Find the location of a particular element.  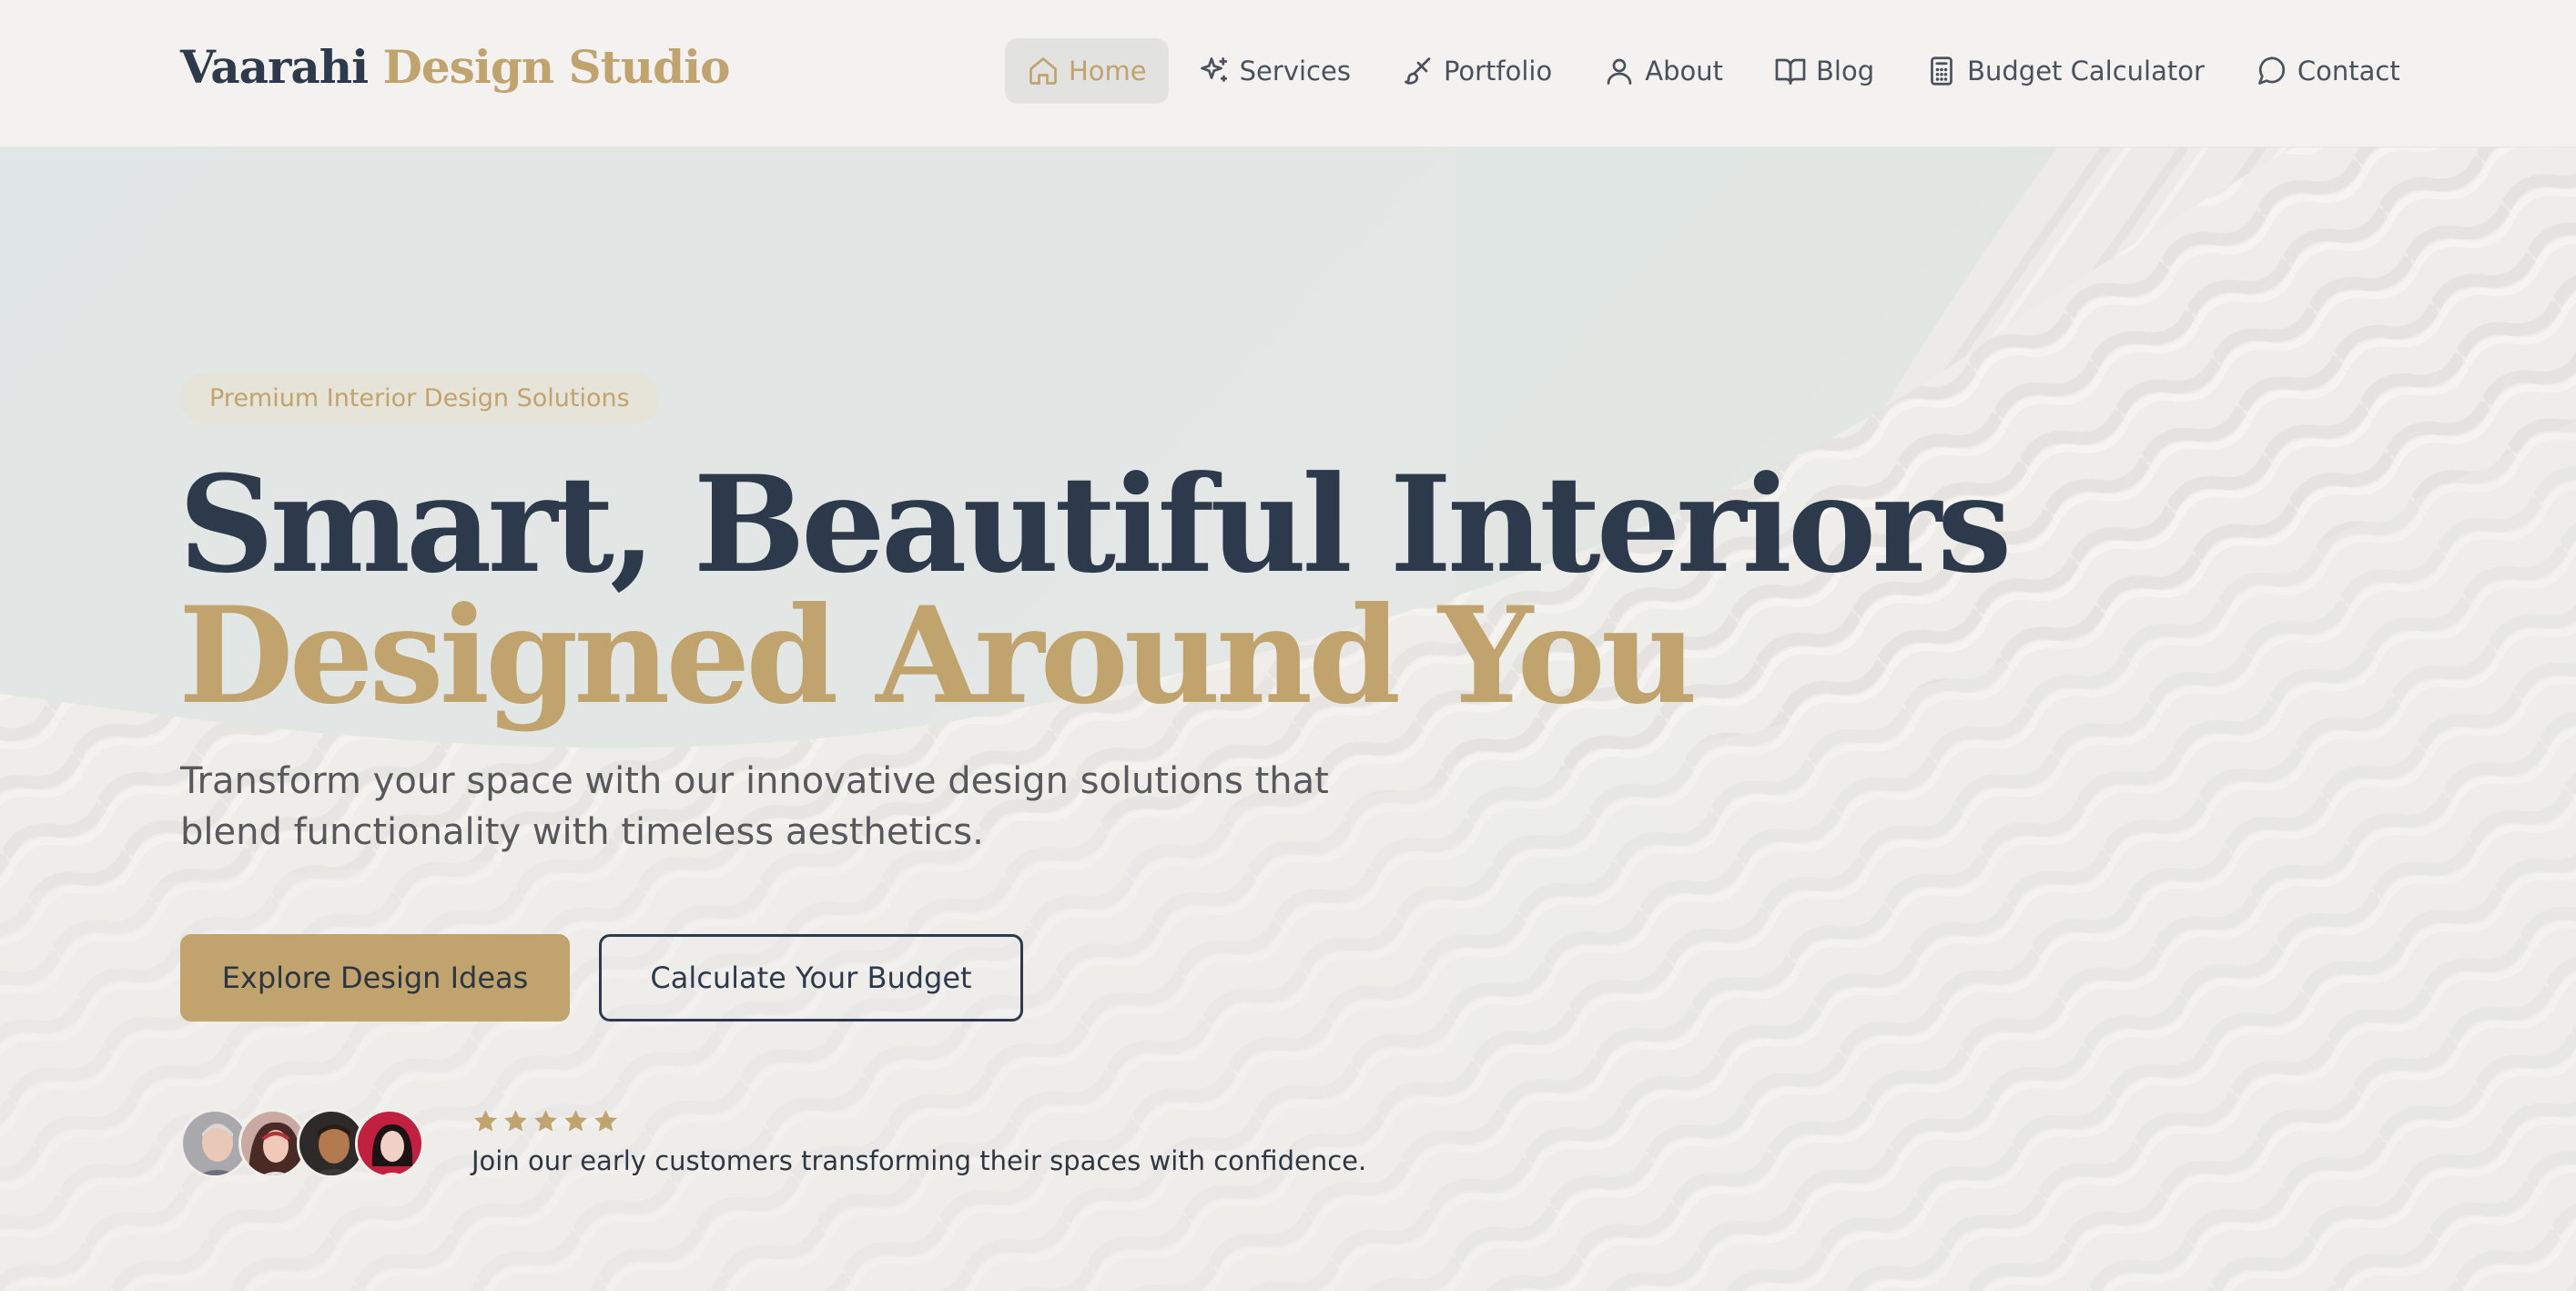

nav-item-blog: Blog is located at coordinates (1824, 71).